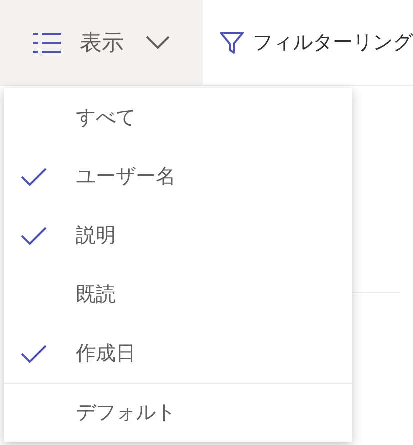 The image size is (413, 445). Describe the element at coordinates (178, 176) in the screenshot. I see `menu-item: ユーザー名` at that location.